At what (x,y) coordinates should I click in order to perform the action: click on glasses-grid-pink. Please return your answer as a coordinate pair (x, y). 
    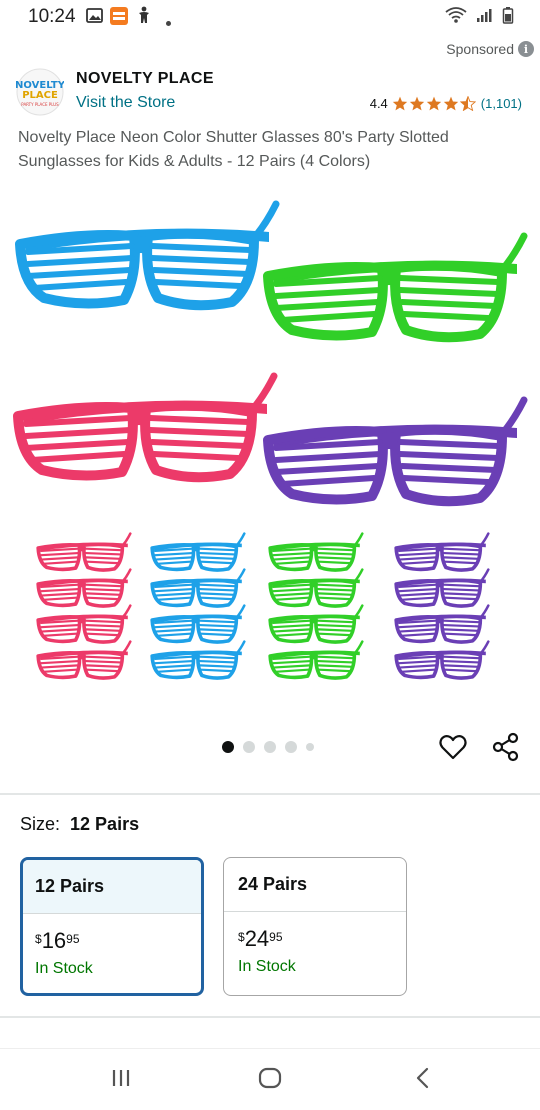
    Looking at the image, I should click on (84, 605).